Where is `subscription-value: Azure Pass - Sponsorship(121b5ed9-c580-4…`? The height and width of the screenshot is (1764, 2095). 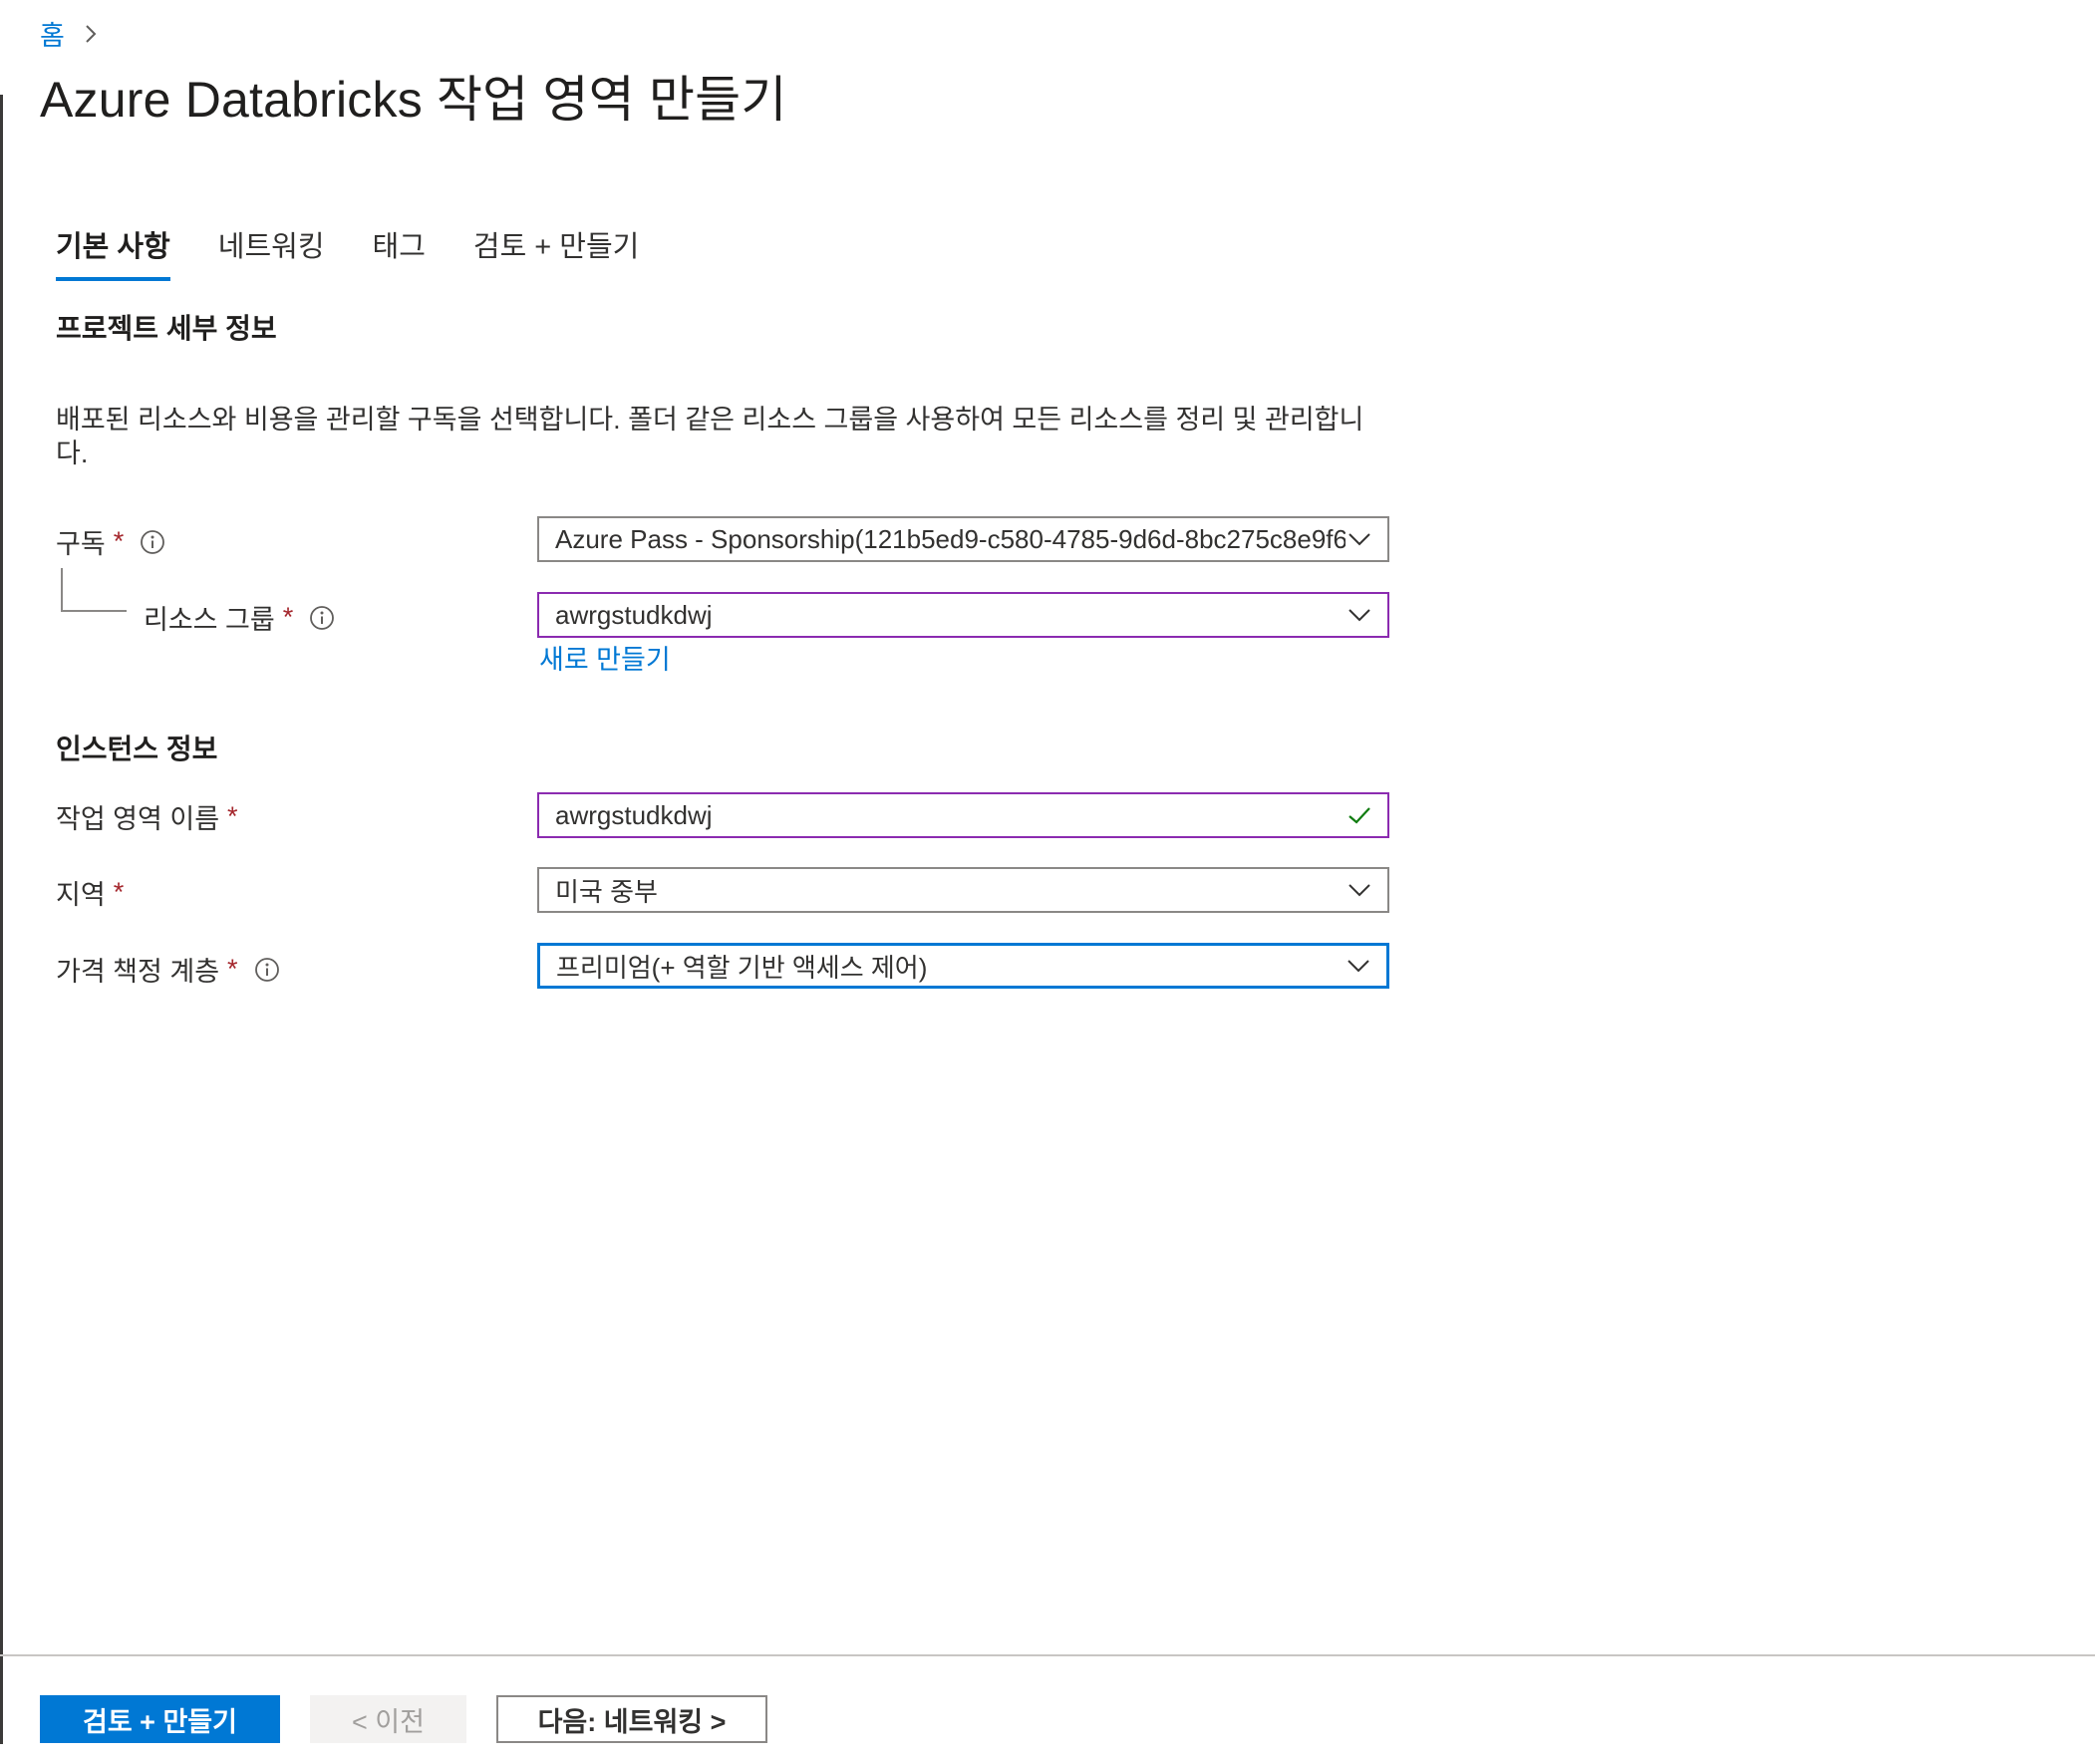 subscription-value: Azure Pass - Sponsorship(121b5ed9-c580-4… is located at coordinates (950, 538).